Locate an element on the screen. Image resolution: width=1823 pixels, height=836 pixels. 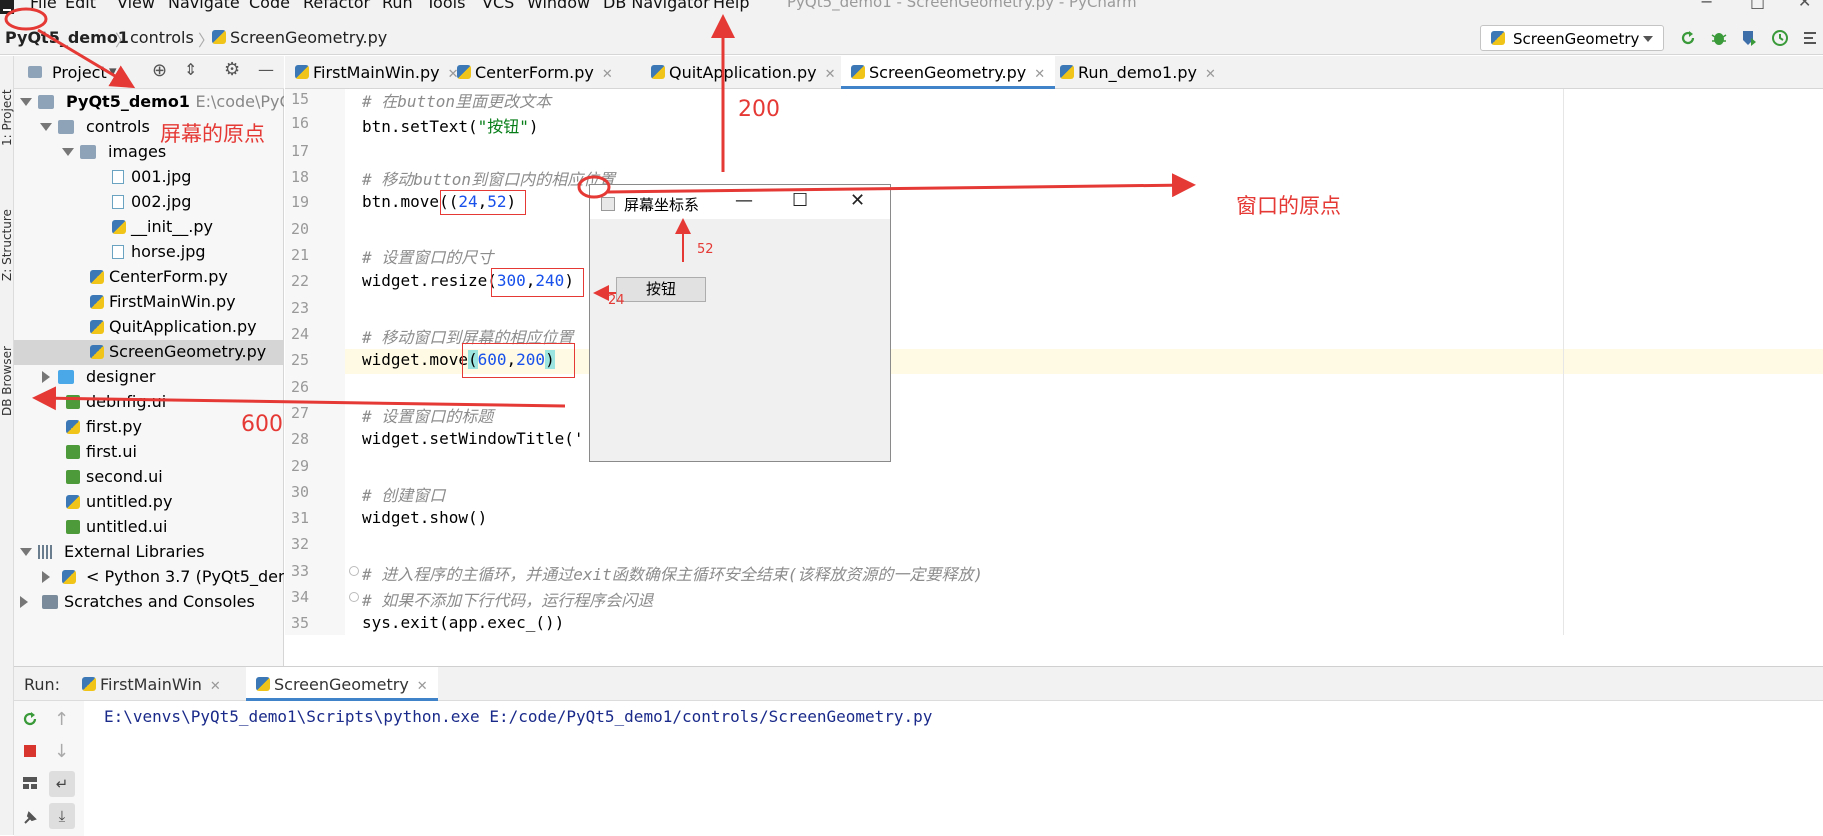
coverage-icon is located at coordinates (1749, 38).